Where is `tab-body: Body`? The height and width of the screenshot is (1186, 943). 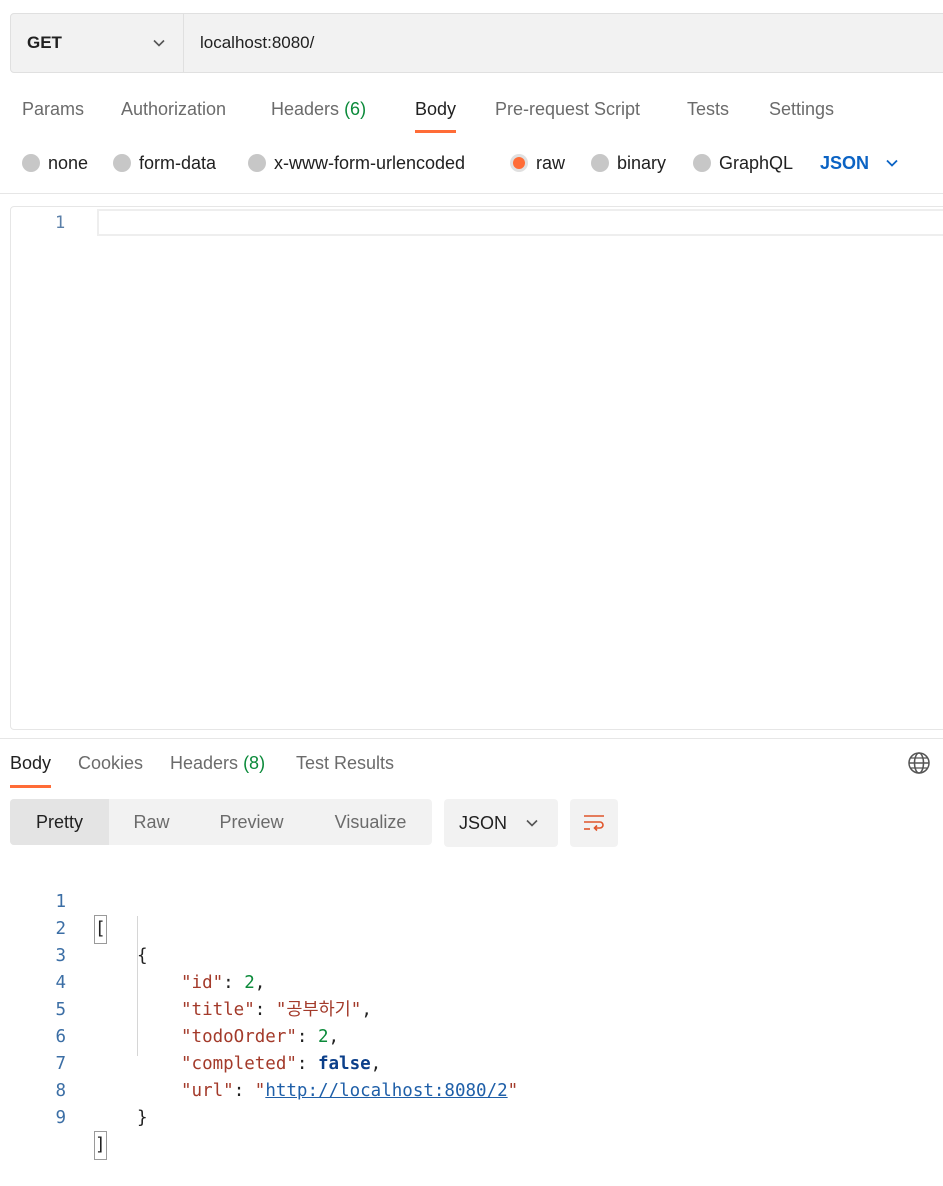 tab-body: Body is located at coordinates (436, 113).